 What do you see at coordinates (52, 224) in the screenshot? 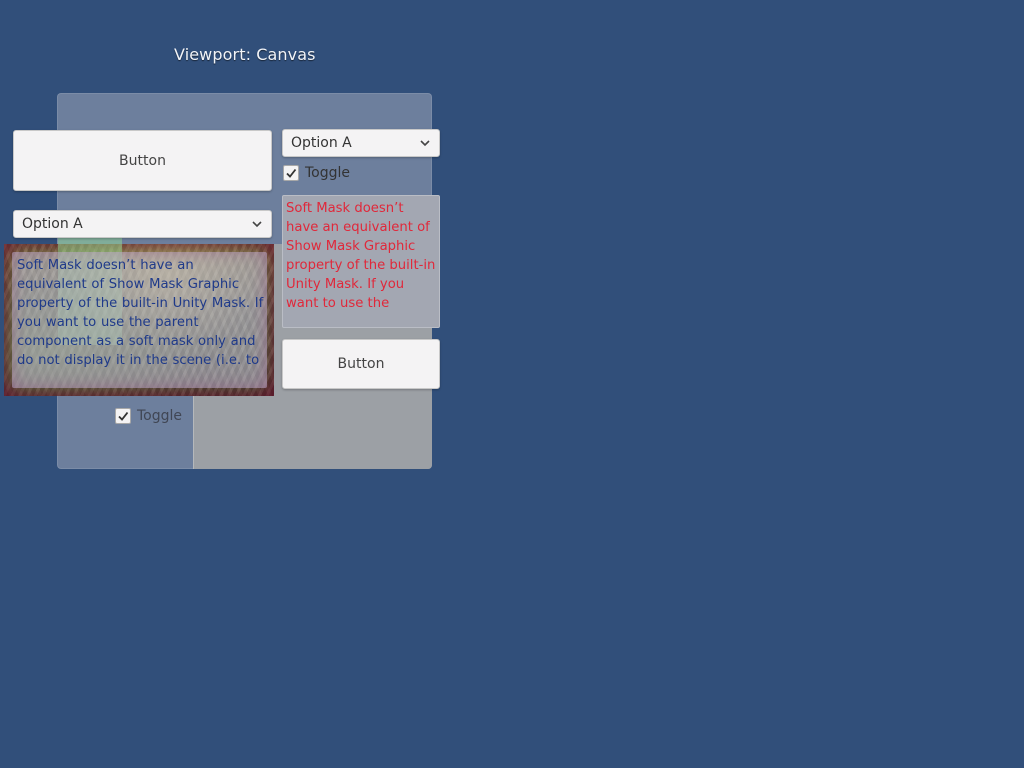
I see `dropdown-left-value: Option A` at bounding box center [52, 224].